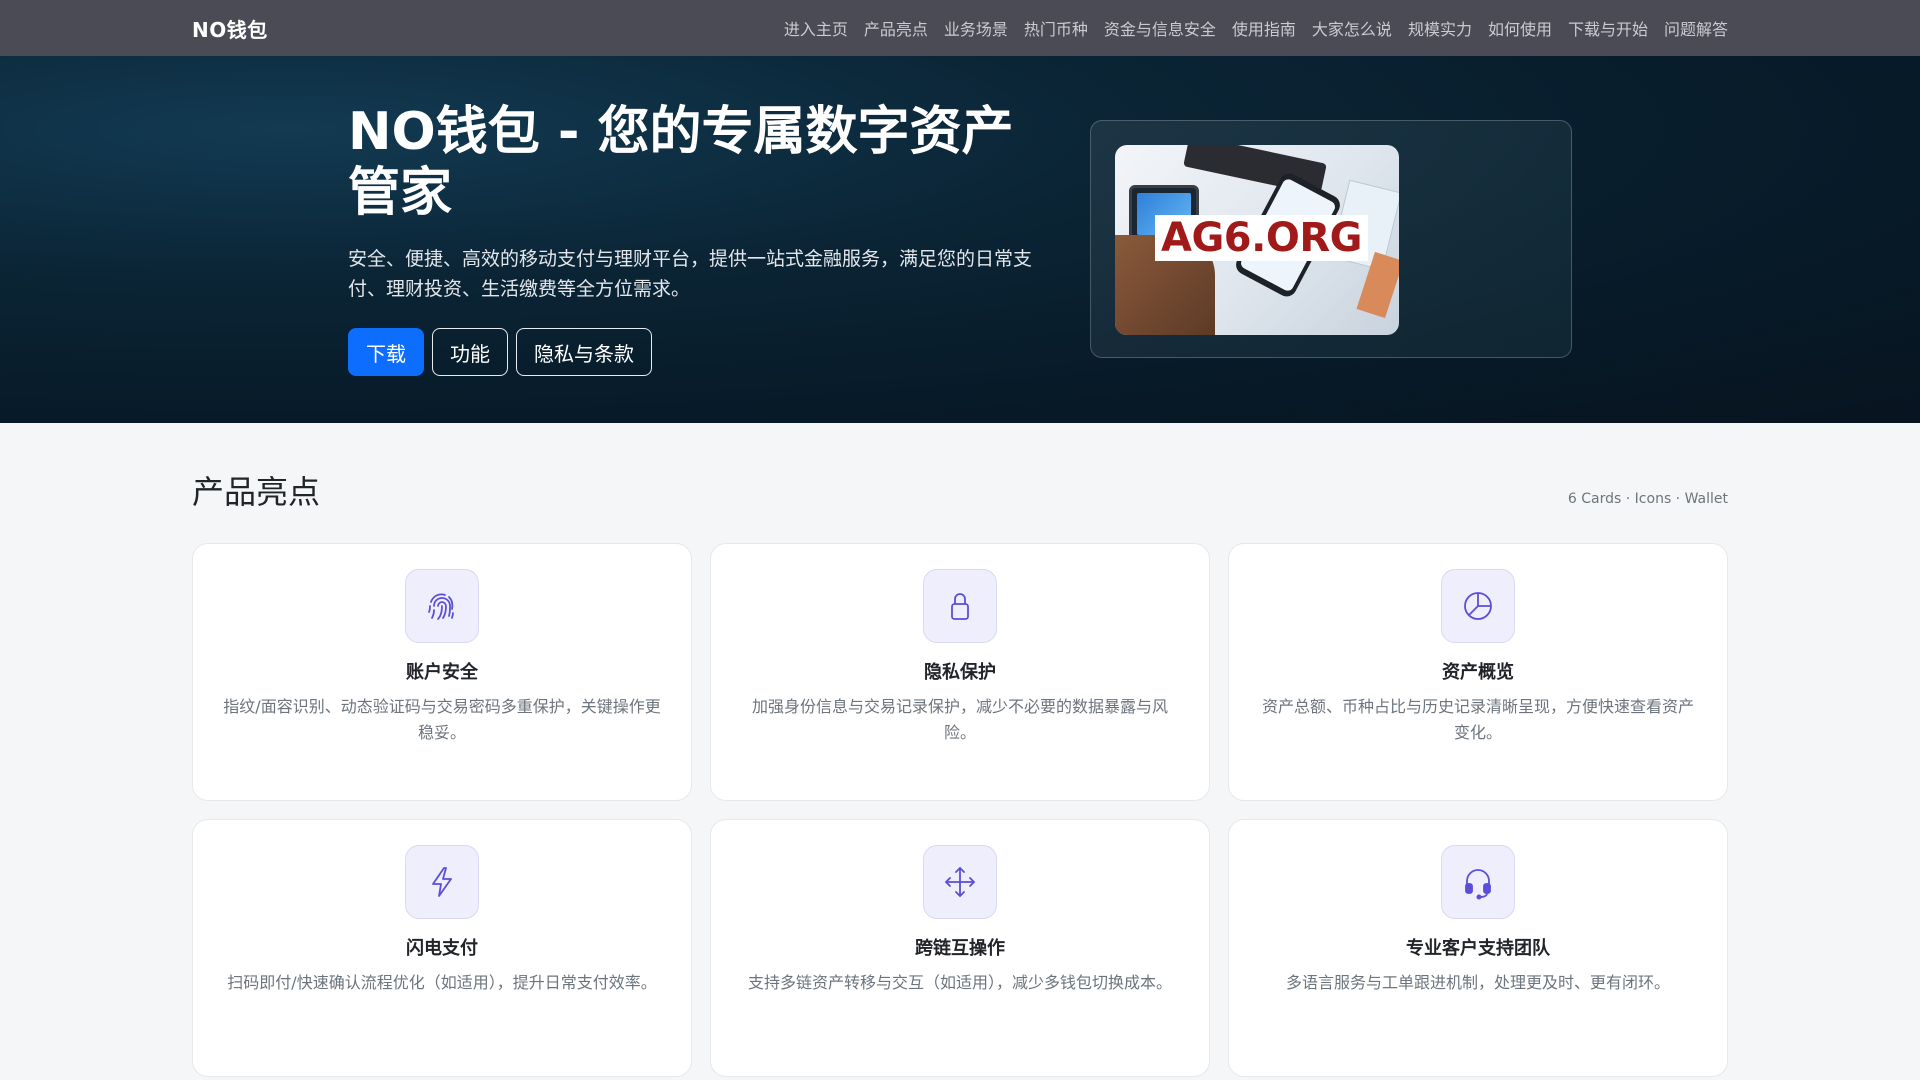  What do you see at coordinates (816, 28) in the screenshot?
I see `nav-link-home: 进入主页` at bounding box center [816, 28].